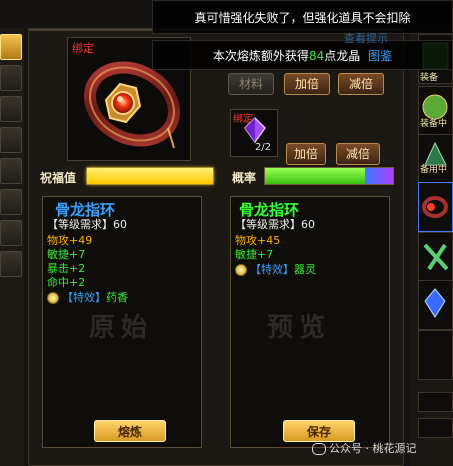 The height and width of the screenshot is (466, 453). I want to click on bonus-prefix: 本次熔炼额外获得, so click(260, 56).